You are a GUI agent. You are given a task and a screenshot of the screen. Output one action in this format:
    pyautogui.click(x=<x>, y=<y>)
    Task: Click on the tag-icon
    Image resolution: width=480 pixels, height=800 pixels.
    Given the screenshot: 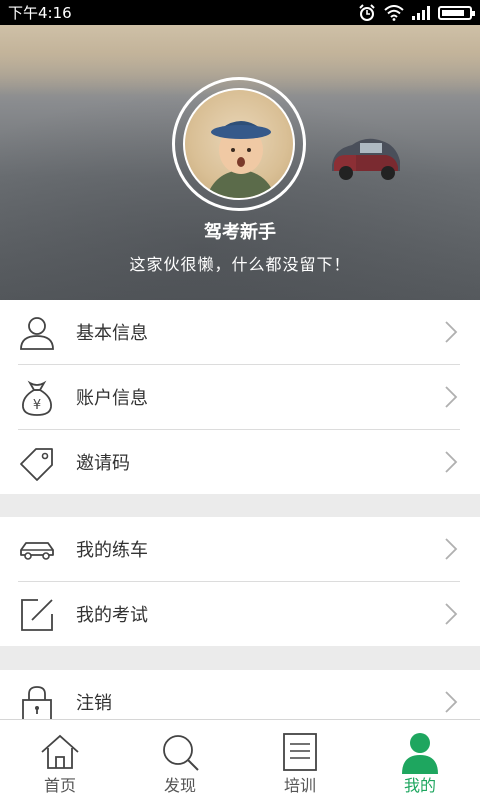 What is the action you would take?
    pyautogui.click(x=36, y=464)
    